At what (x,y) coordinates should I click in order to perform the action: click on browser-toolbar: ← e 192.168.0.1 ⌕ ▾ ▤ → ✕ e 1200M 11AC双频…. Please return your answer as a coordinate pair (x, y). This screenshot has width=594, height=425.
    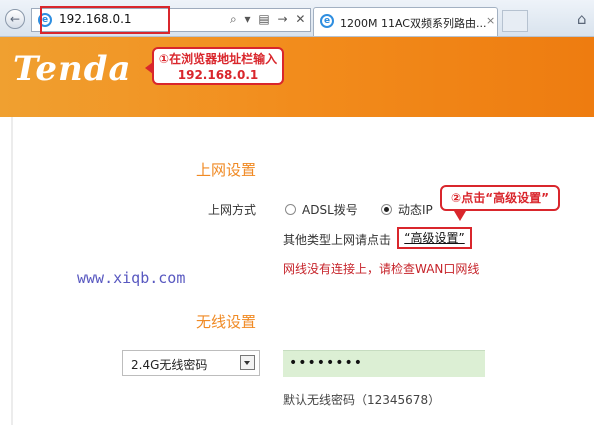
    Looking at the image, I should click on (297, 18).